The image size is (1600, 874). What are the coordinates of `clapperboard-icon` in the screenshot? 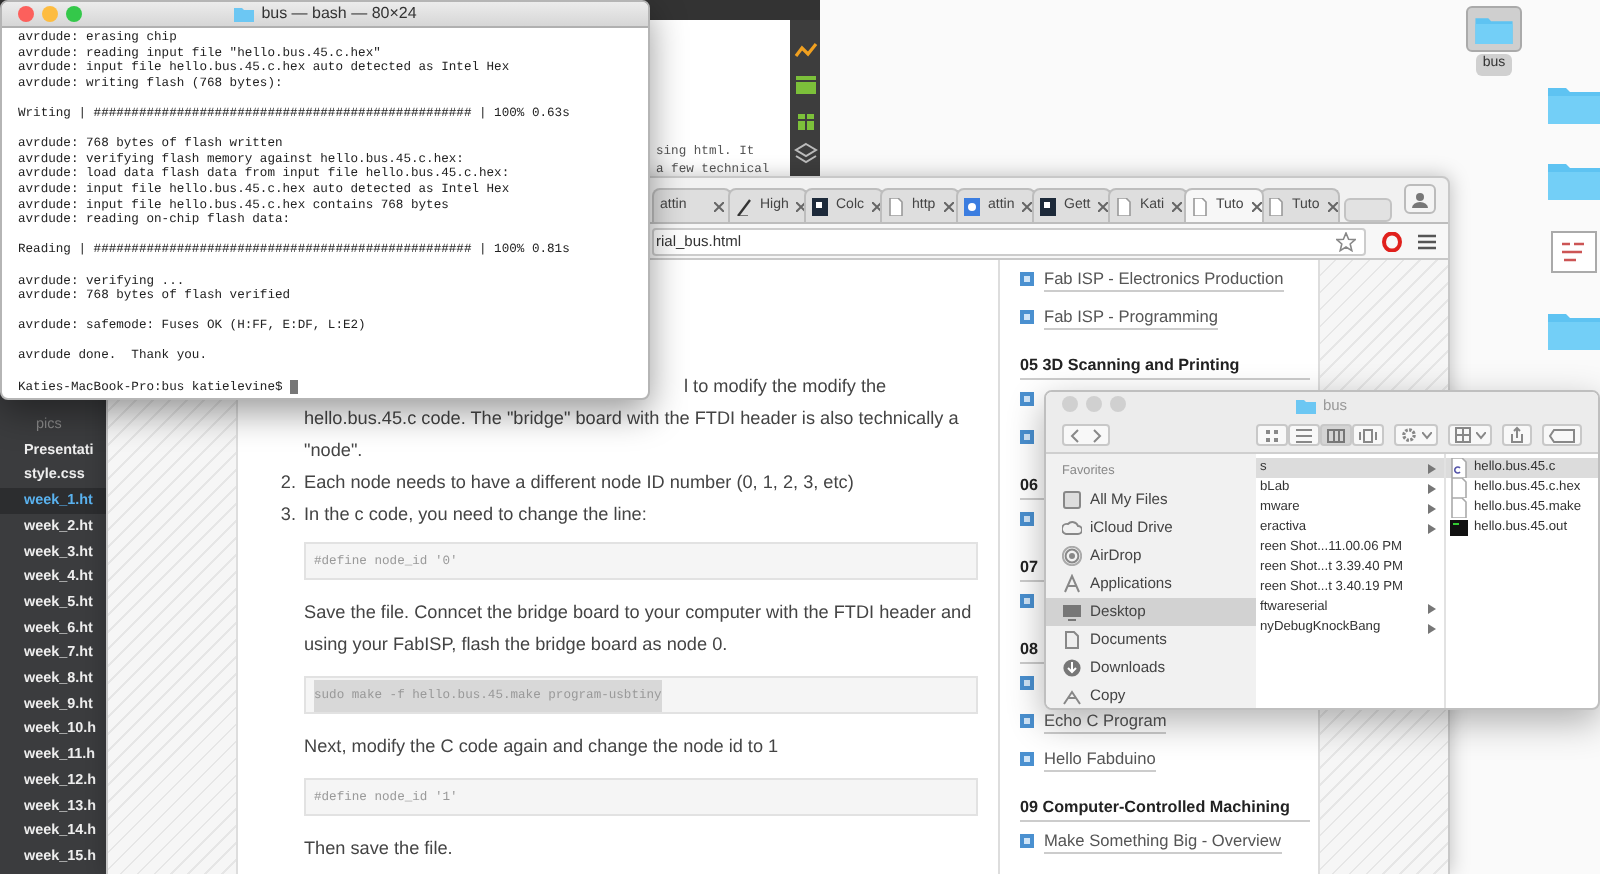 It's located at (805, 86).